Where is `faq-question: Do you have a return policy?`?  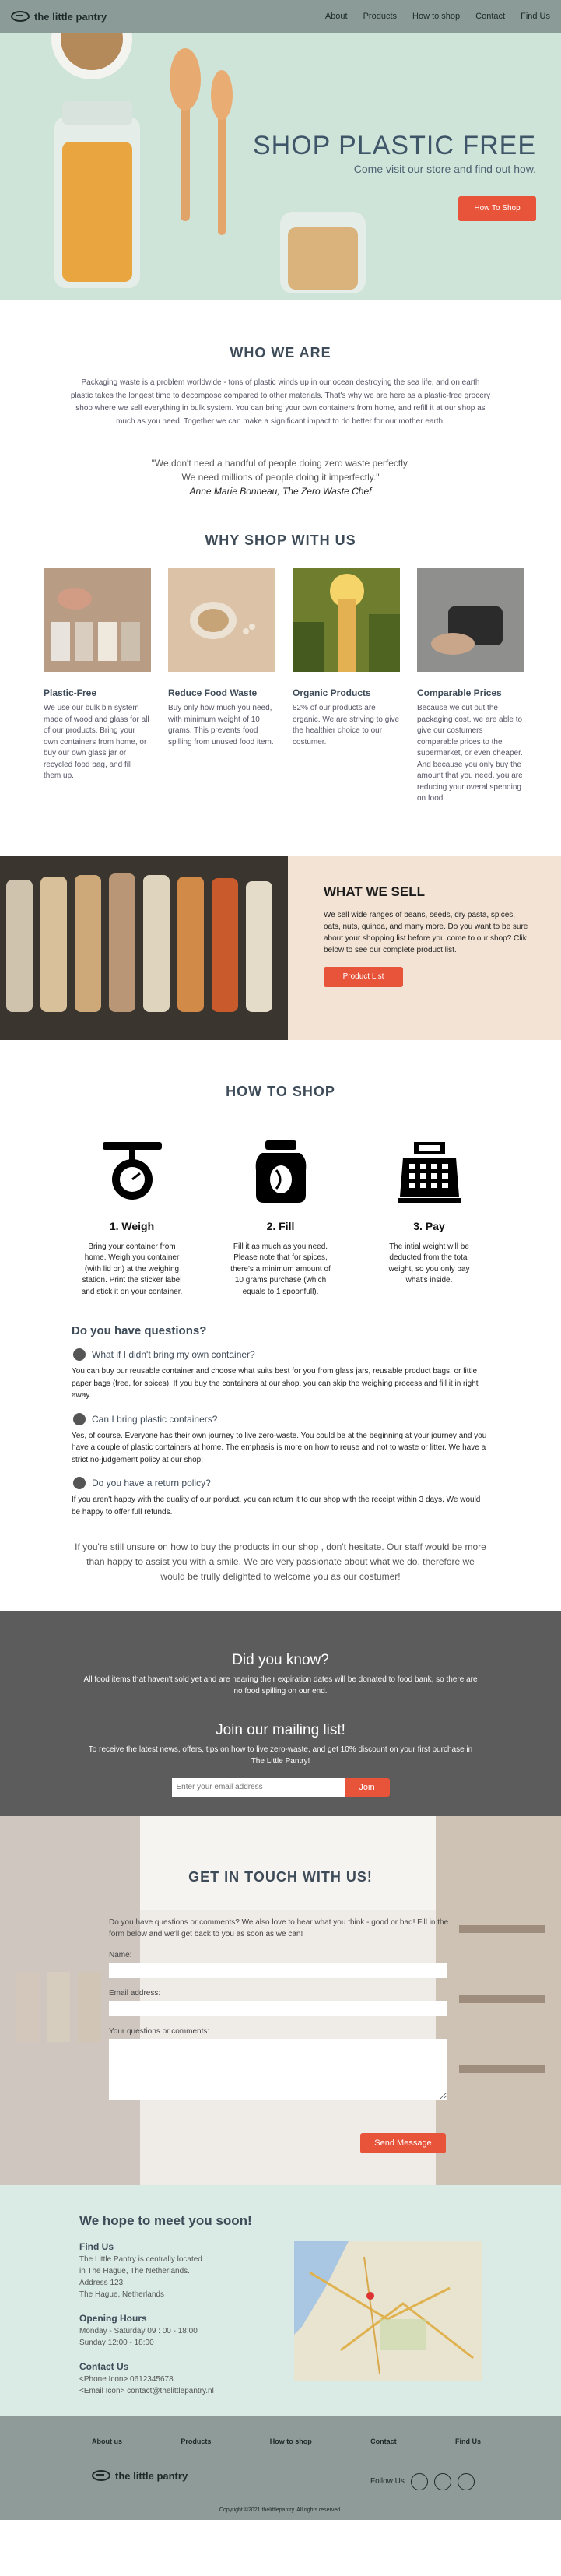
faq-question: Do you have a return policy? is located at coordinates (281, 1483).